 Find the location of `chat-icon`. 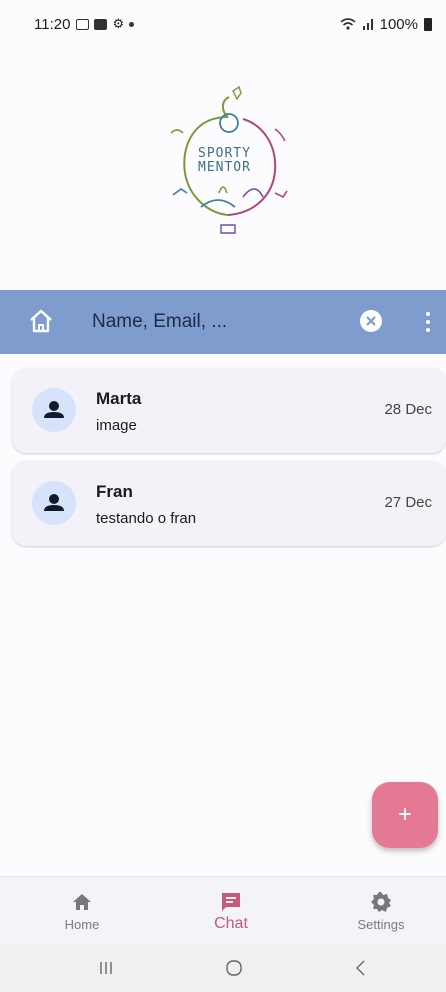

chat-icon is located at coordinates (231, 902).